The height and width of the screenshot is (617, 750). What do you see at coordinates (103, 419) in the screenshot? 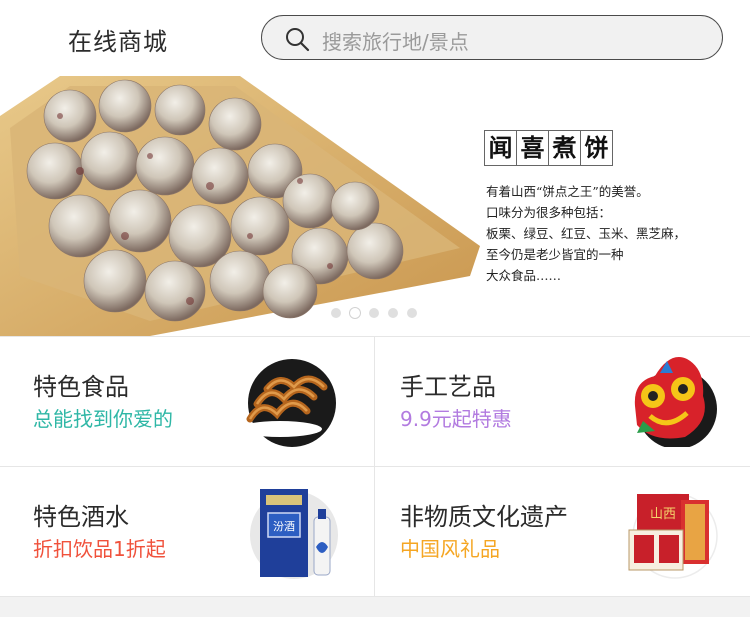
I see `category-subtitle: 总能找到你爱的` at bounding box center [103, 419].